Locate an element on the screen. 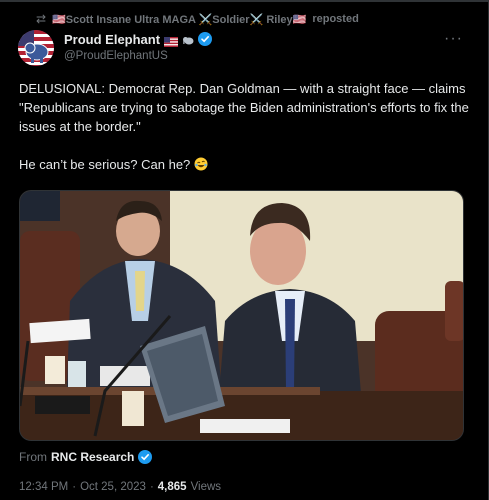  elephant-emoji-icon is located at coordinates (188, 39).